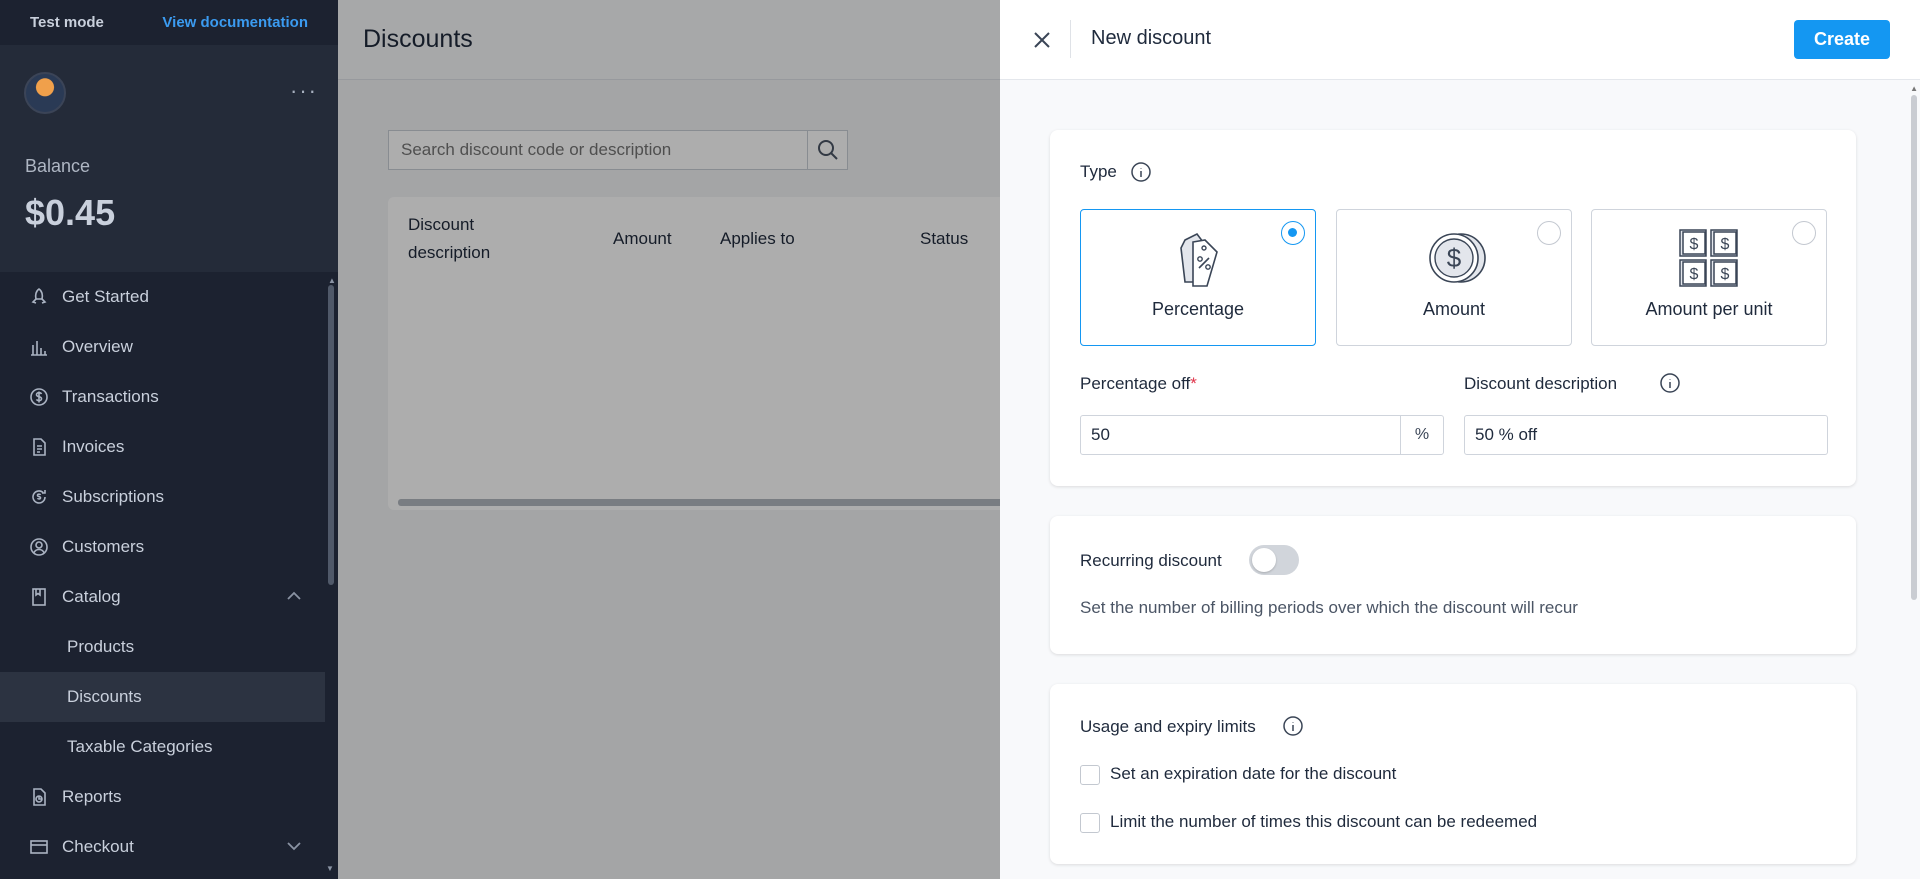  Describe the element at coordinates (39, 447) in the screenshot. I see `invoice-icon` at that location.